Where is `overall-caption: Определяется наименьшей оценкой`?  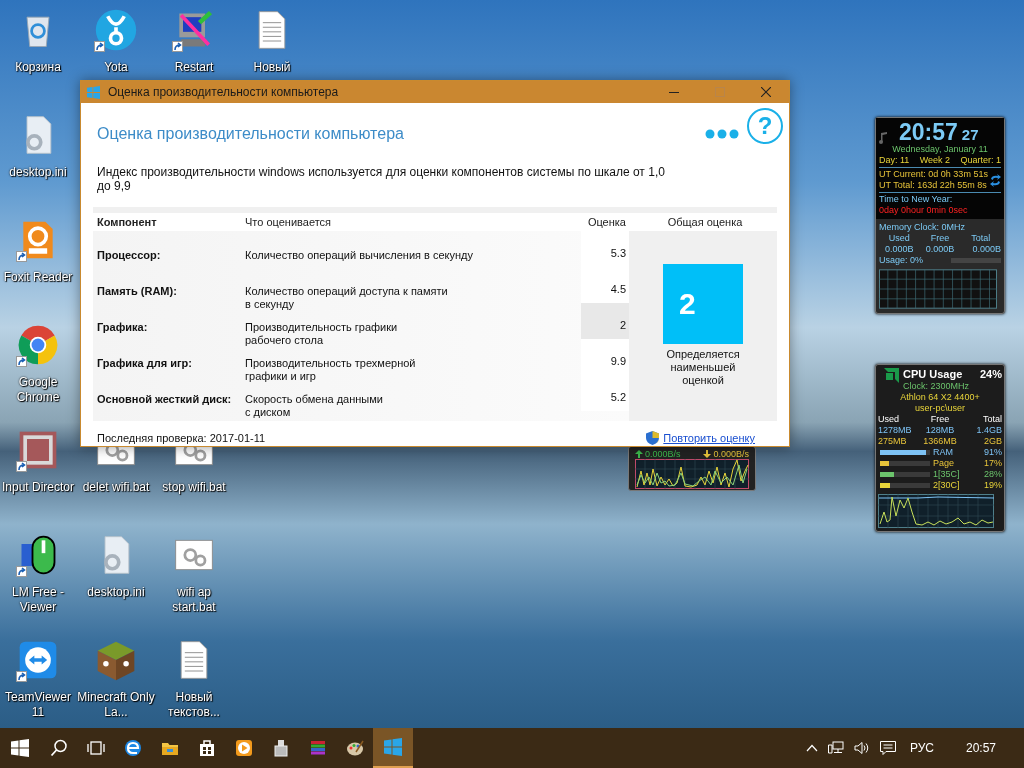 overall-caption: Определяется наименьшей оценкой is located at coordinates (703, 367).